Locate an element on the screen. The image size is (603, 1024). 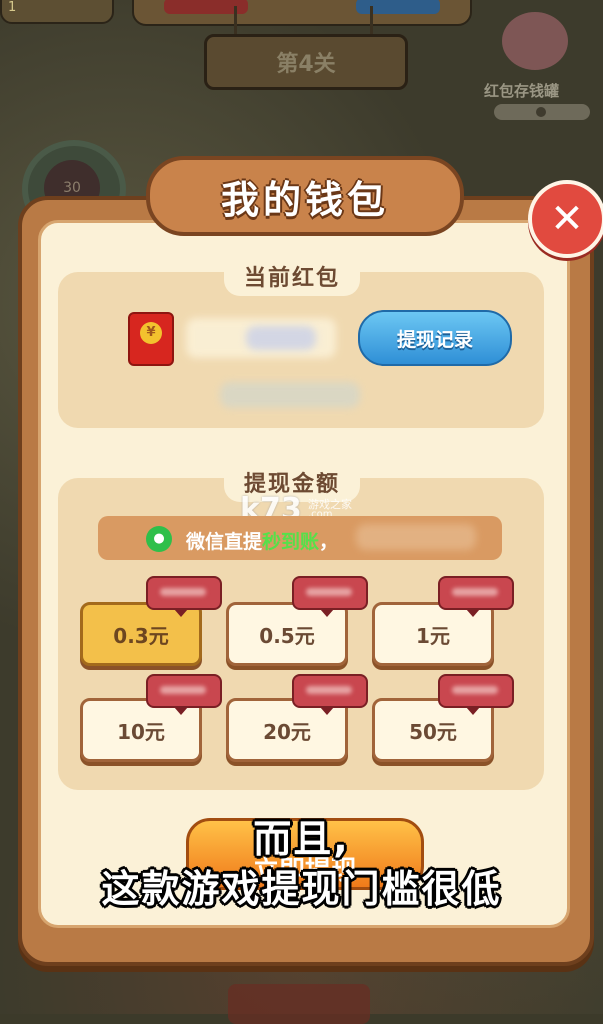
piggy-bank-icon is located at coordinates (535, 41).